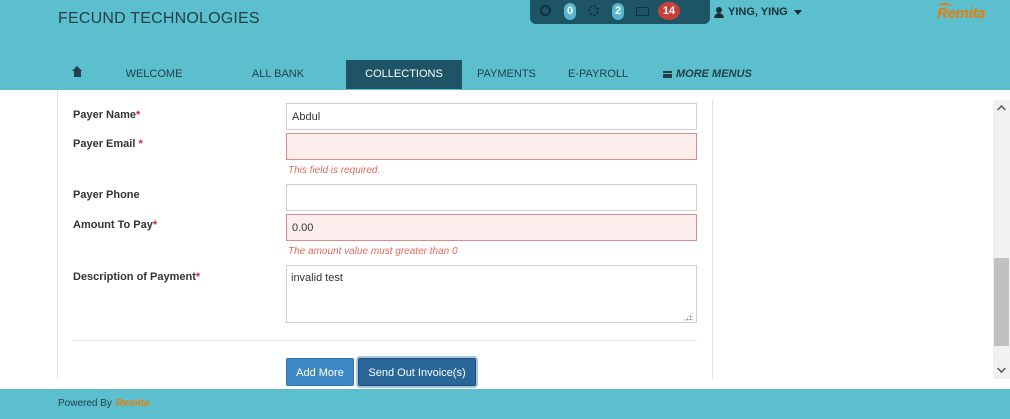  I want to click on description-label: Description of Payment*, so click(137, 277).